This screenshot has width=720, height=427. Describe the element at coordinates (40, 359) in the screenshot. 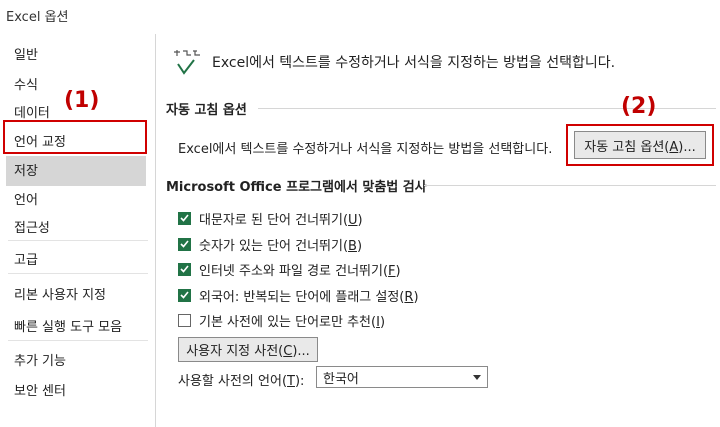

I see `sidebar-item-add-ins: 추가 기능` at that location.